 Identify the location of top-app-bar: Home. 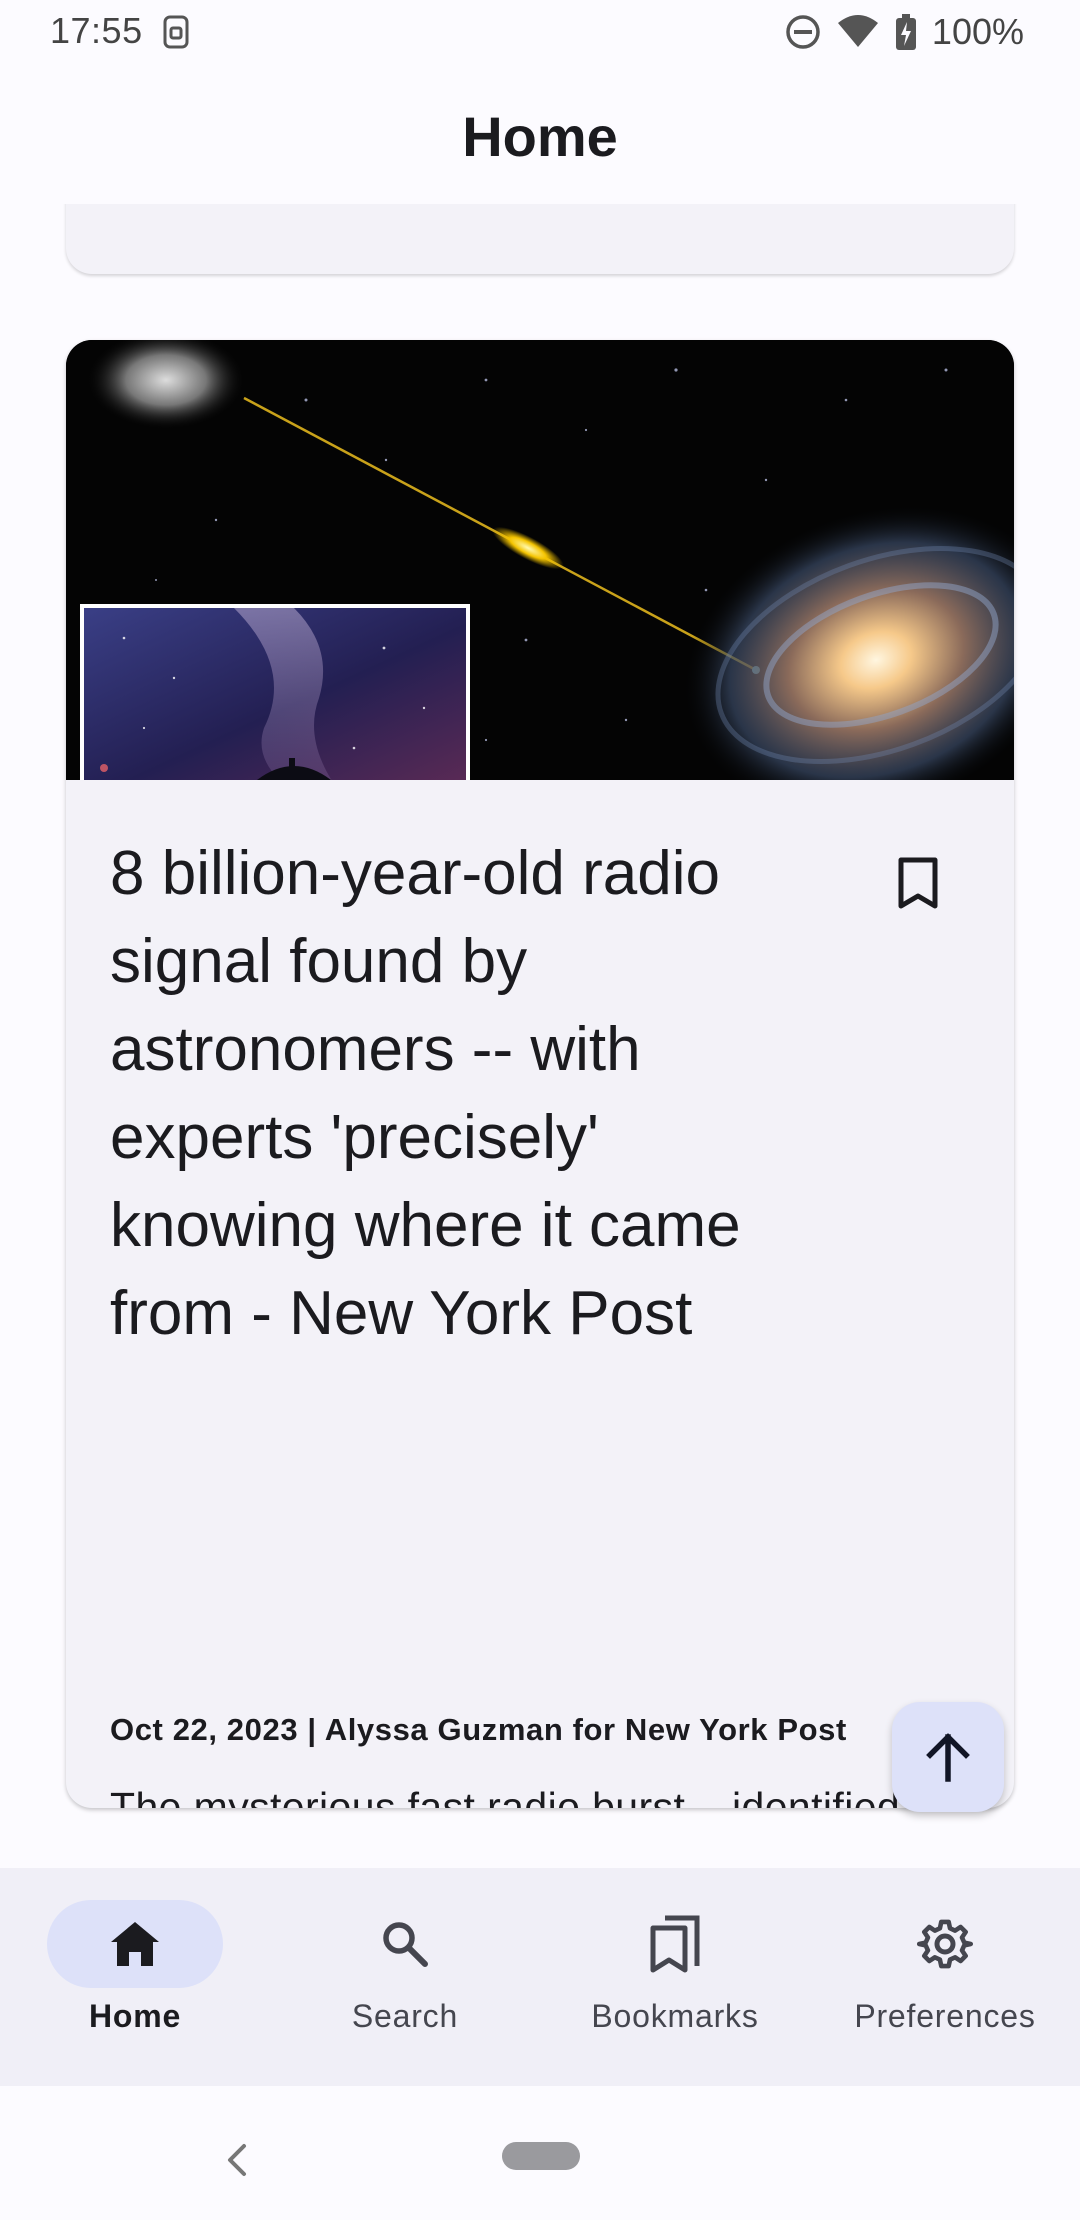
(540, 134).